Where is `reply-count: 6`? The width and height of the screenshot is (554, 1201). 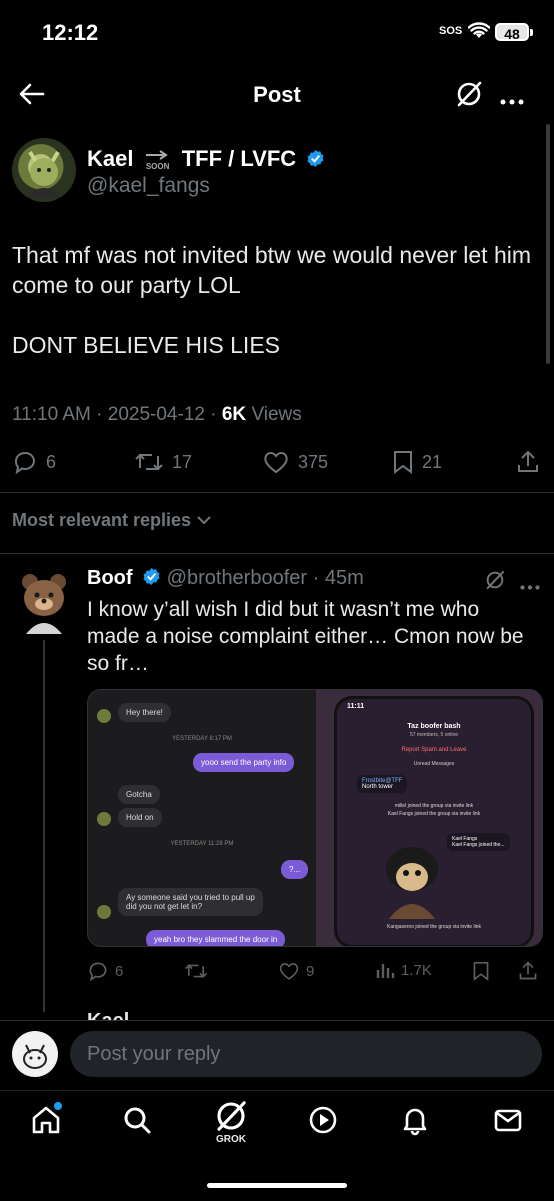 reply-count: 6 is located at coordinates (51, 461).